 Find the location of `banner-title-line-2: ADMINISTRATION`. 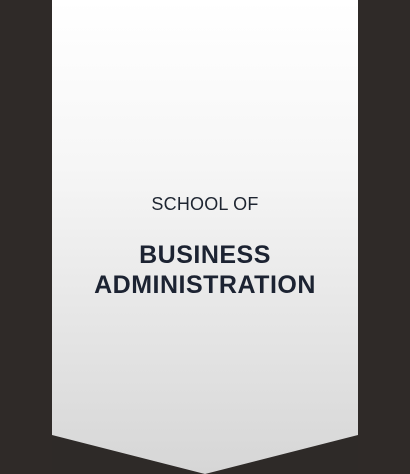

banner-title-line-2: ADMINISTRATION is located at coordinates (205, 285).